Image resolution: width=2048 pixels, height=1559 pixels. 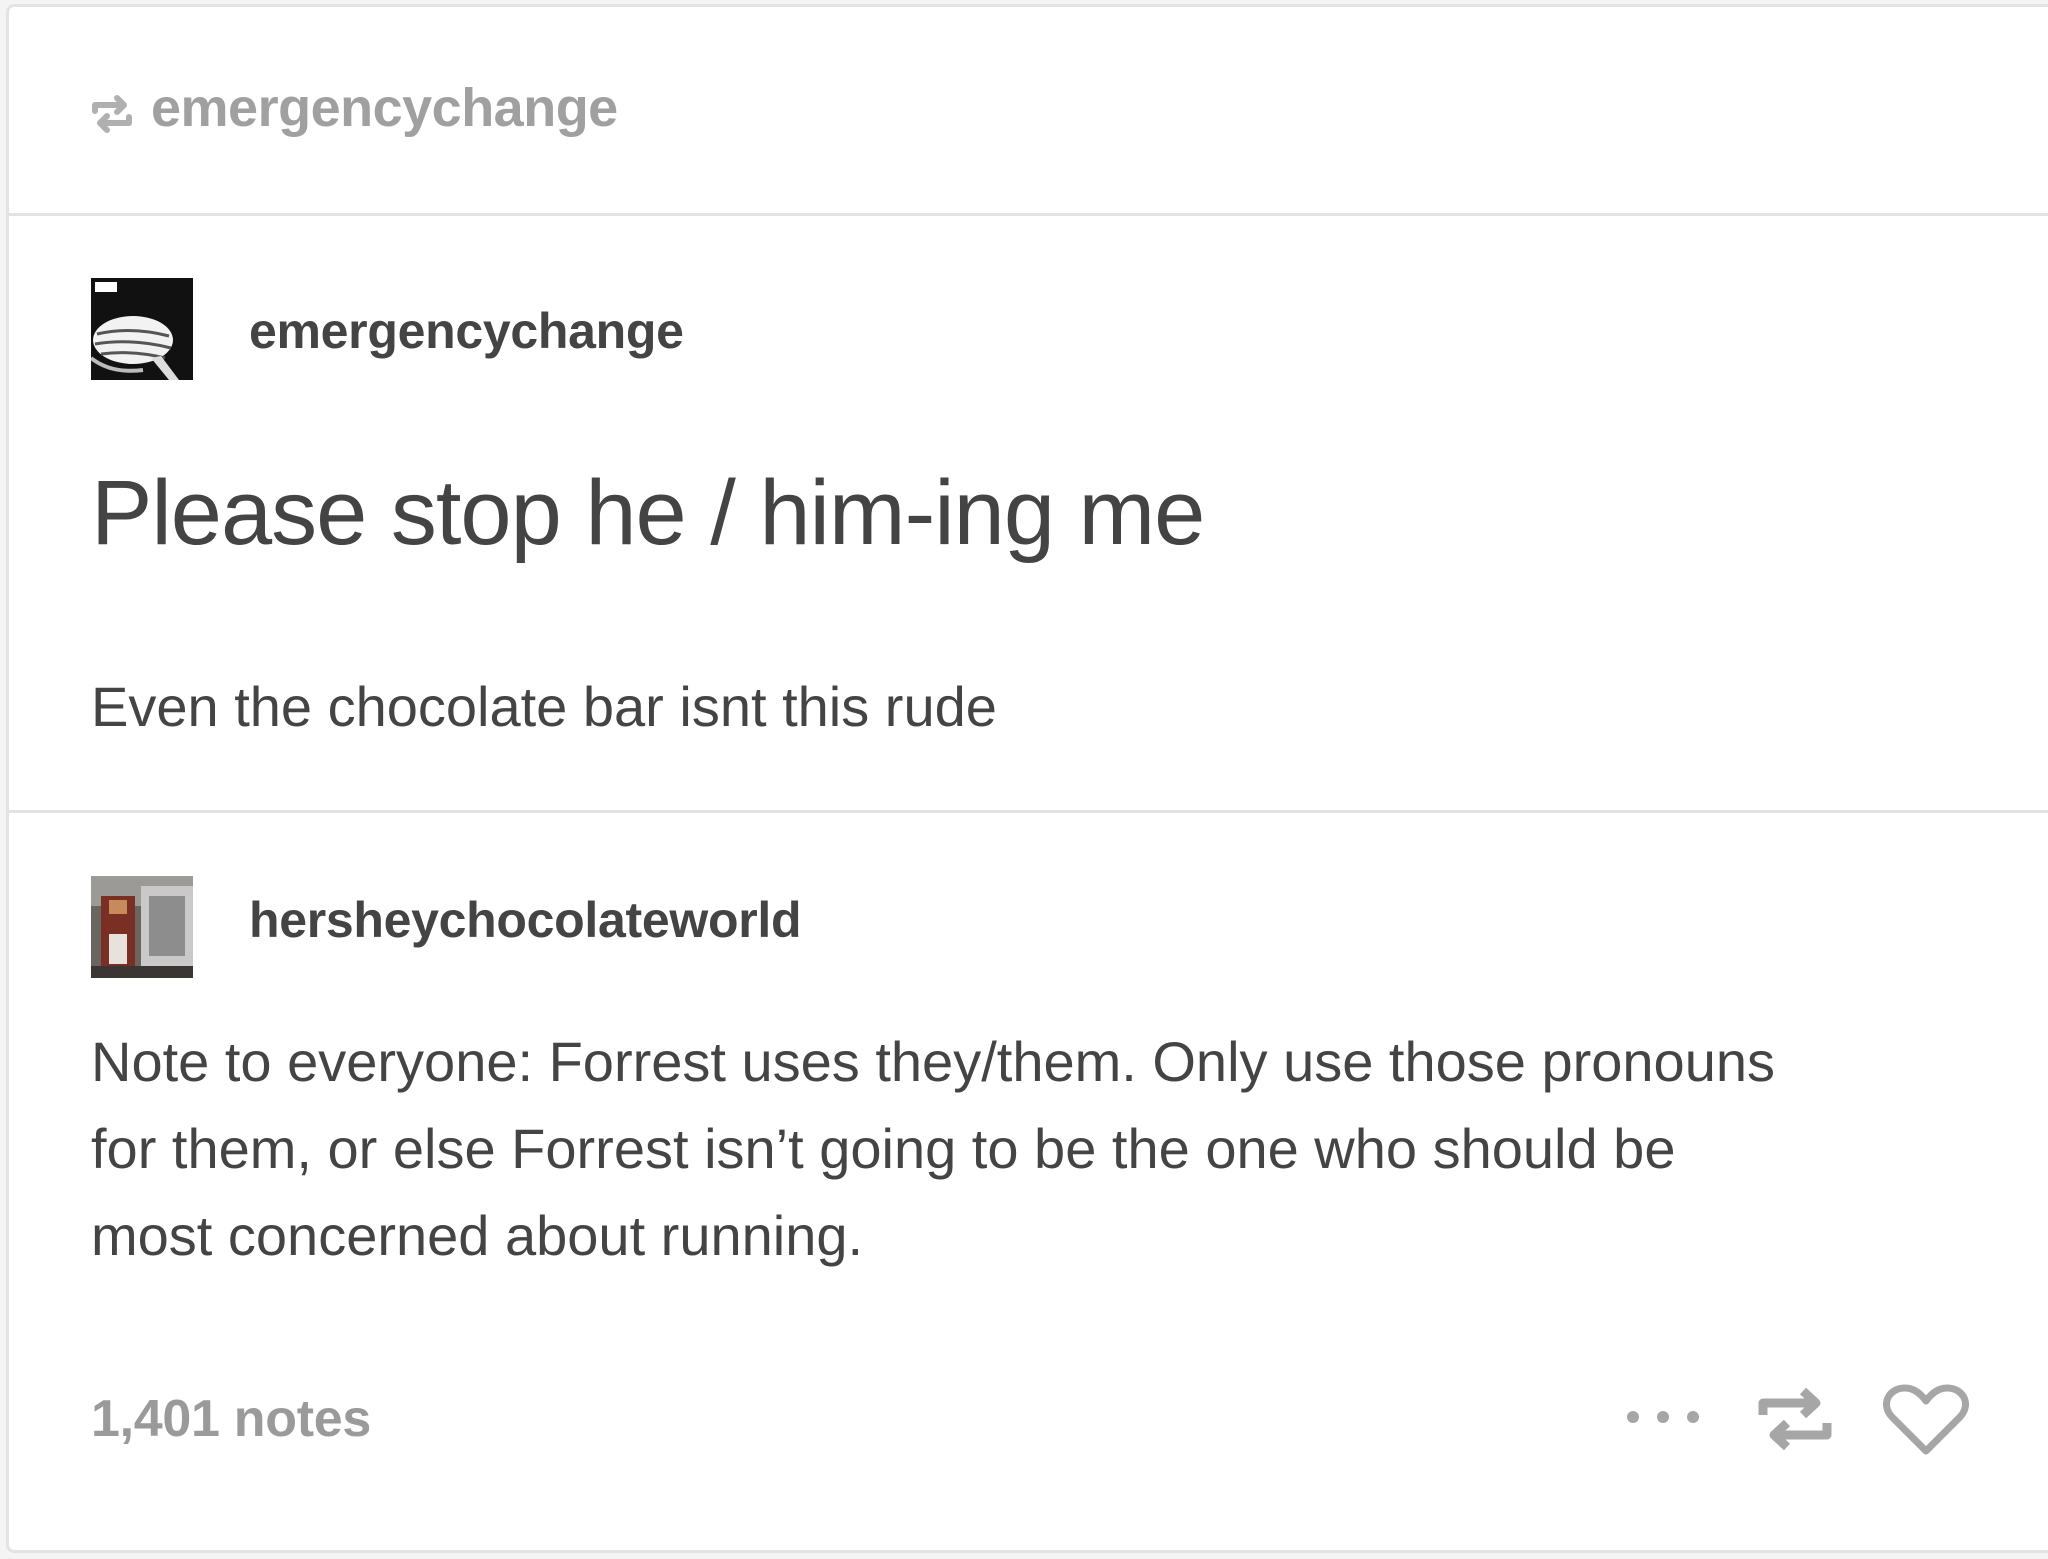 I want to click on post-footer: 1,401 notes, so click(x=1028, y=1418).